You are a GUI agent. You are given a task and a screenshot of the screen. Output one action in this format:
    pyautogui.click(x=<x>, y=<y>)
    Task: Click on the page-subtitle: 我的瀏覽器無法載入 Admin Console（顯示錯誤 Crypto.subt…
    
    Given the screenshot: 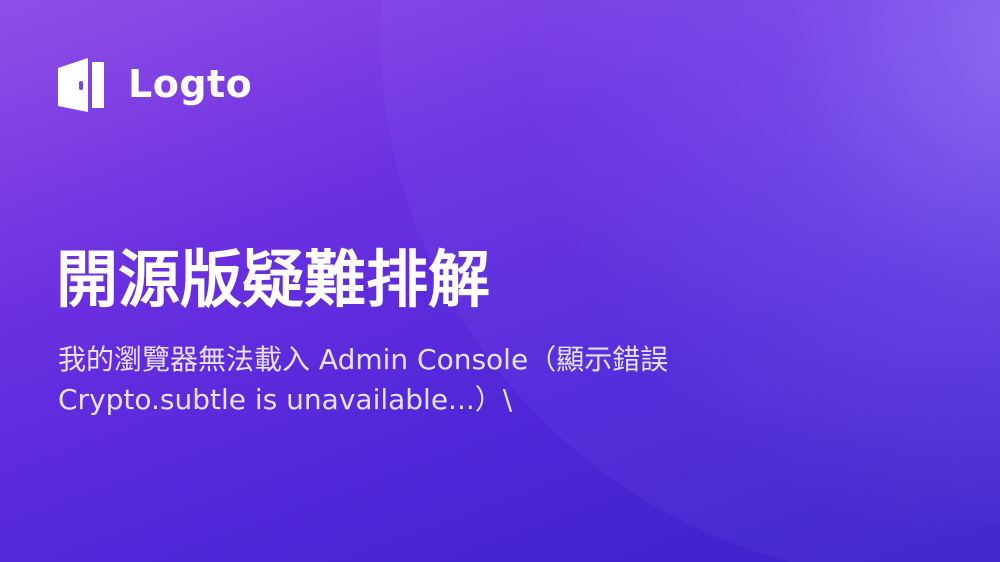 What is the action you would take?
    pyautogui.click(x=438, y=380)
    